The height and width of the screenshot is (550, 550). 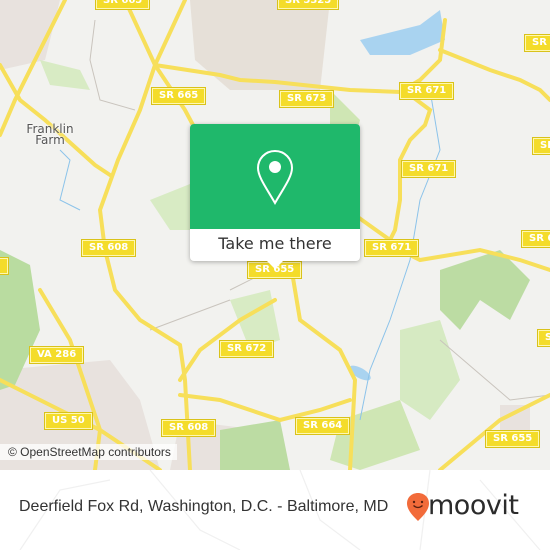 What do you see at coordinates (50, 134) in the screenshot?
I see `place-label-franklin-farm: Franklin Farm` at bounding box center [50, 134].